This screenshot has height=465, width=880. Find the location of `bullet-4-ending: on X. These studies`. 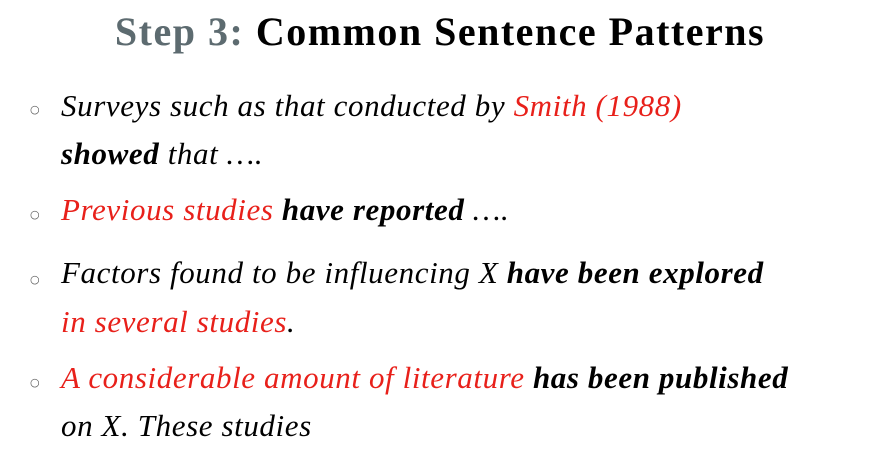

bullet-4-ending: on X. These studies is located at coordinates (186, 425).